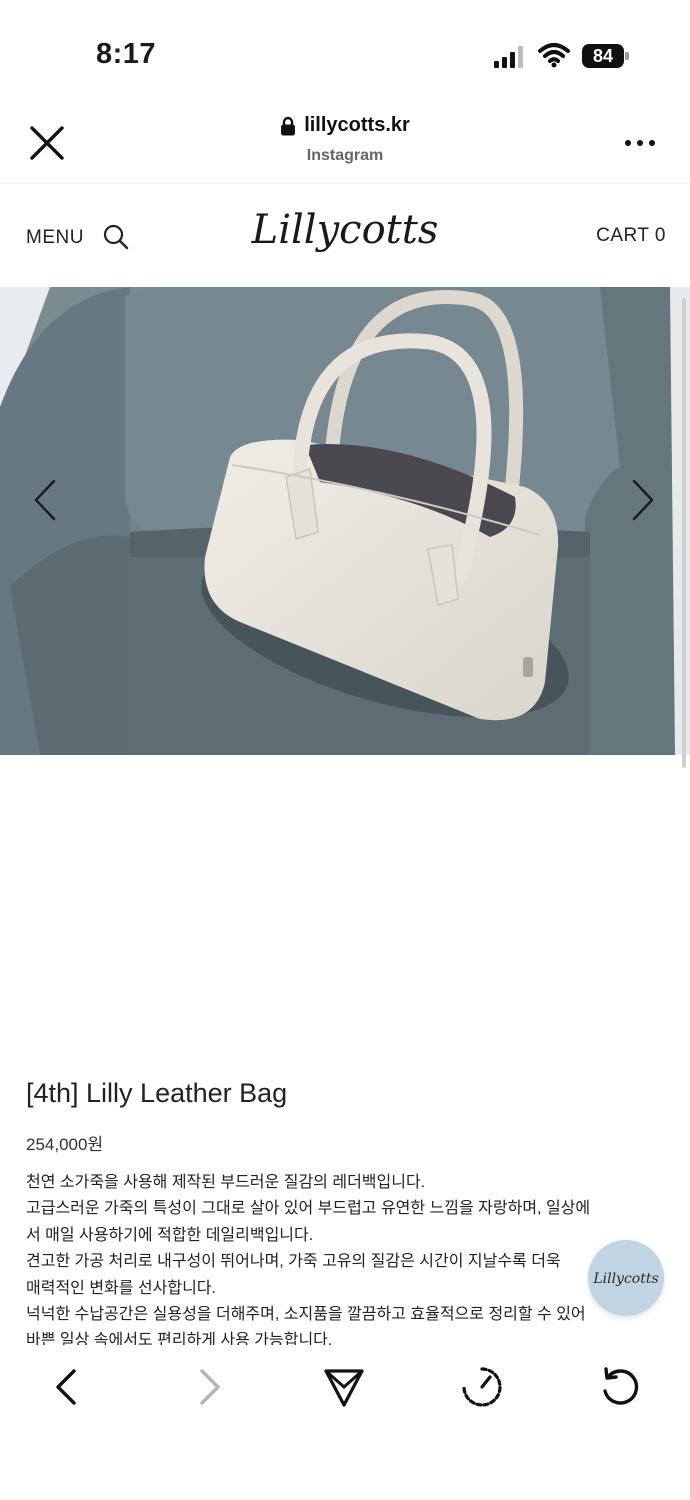  What do you see at coordinates (357, 125) in the screenshot?
I see `url-text: lillycotts.kr` at bounding box center [357, 125].